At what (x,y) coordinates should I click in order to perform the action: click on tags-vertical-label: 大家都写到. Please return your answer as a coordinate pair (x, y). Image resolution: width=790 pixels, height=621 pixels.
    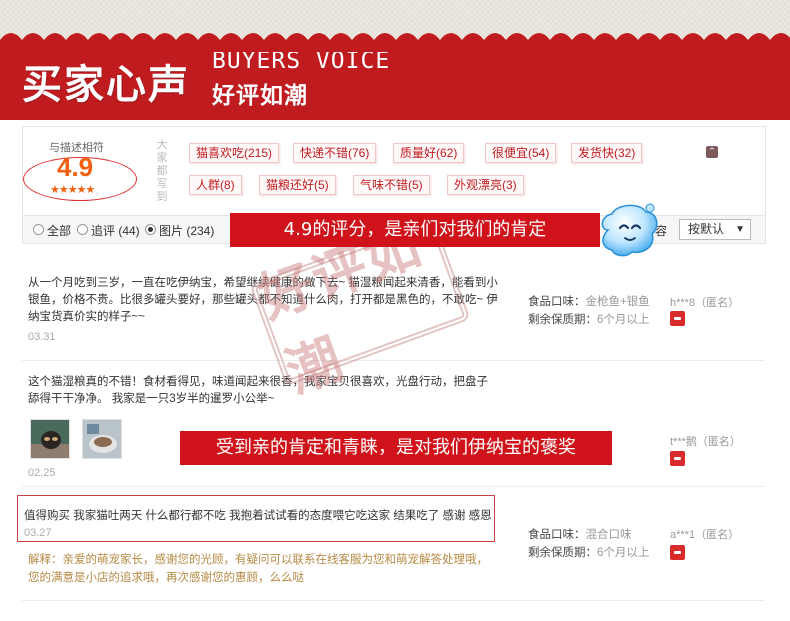
    Looking at the image, I should click on (162, 171).